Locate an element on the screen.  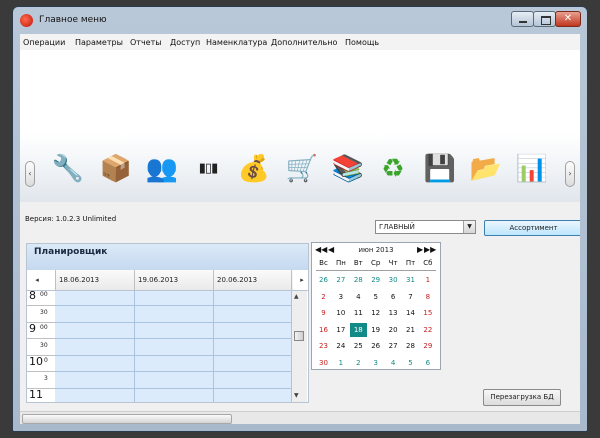
minute-label: 3 is located at coordinates (46, 378).